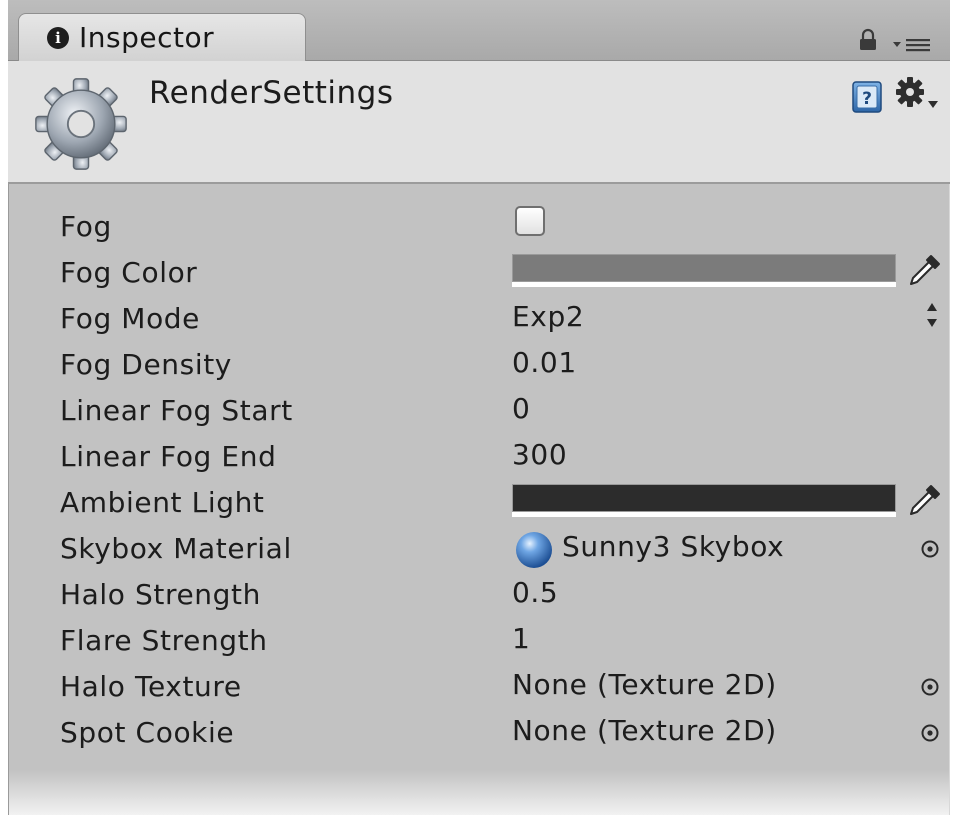 This screenshot has width=957, height=815. Describe the element at coordinates (521, 408) in the screenshot. I see `linear-fog-start-field: 0` at that location.